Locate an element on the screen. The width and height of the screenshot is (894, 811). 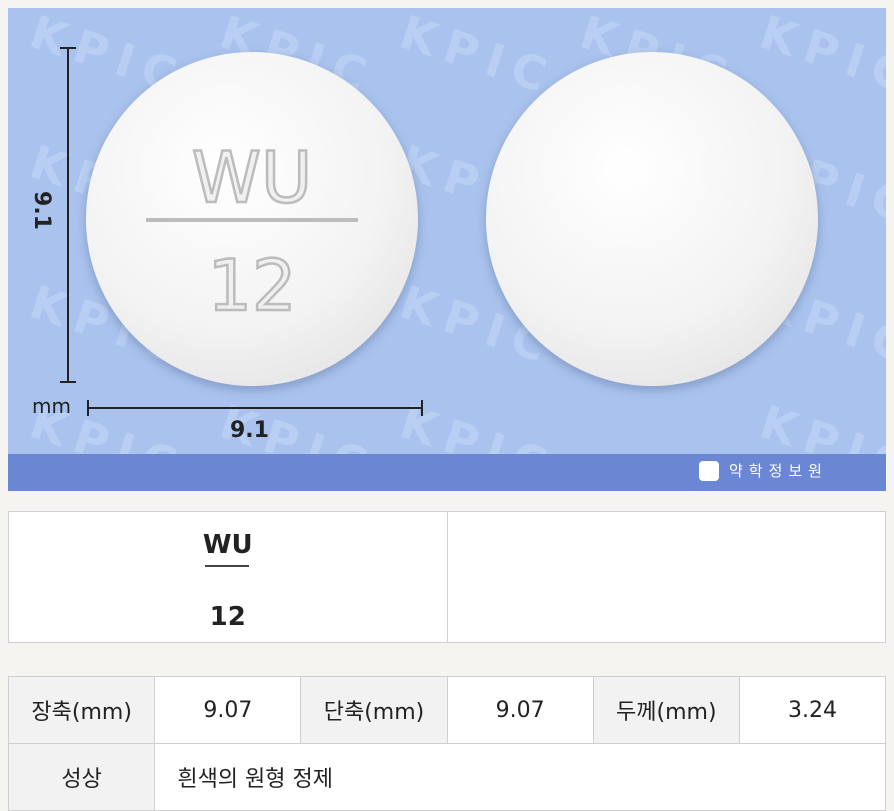
thickness-value: 3.24 is located at coordinates (812, 710).